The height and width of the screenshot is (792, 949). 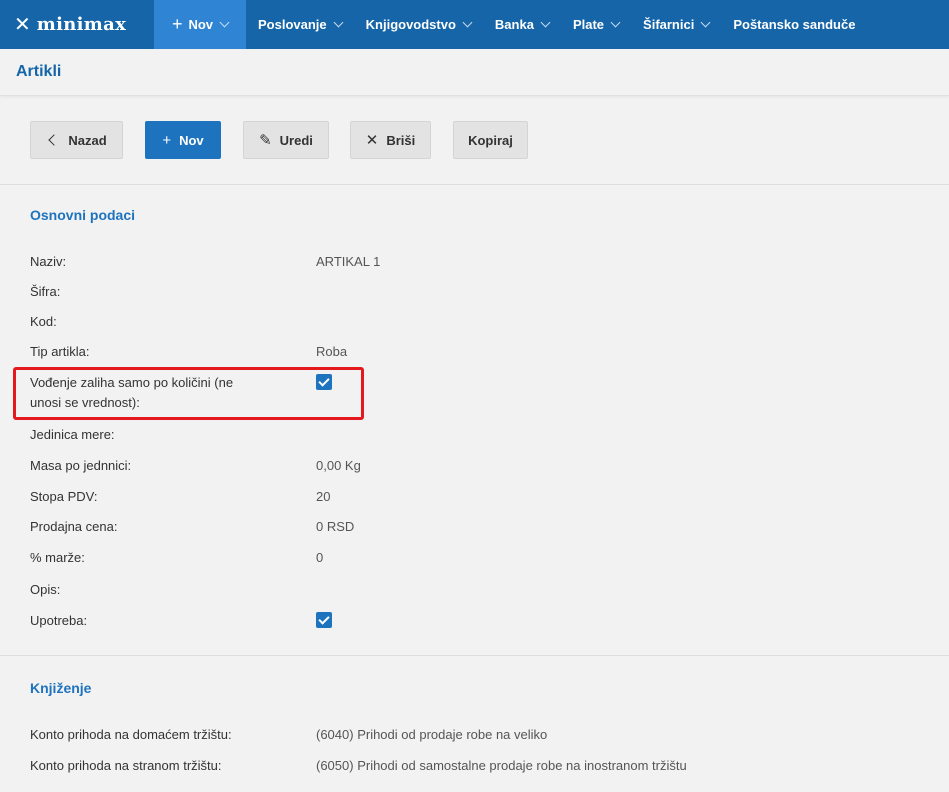 I want to click on upotreba-checkbox, so click(x=324, y=620).